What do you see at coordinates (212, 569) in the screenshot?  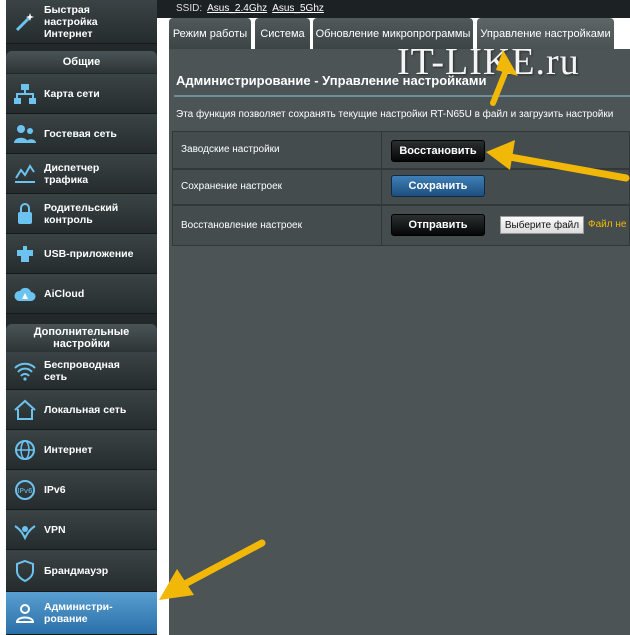 I see `arrow-to-administration` at bounding box center [212, 569].